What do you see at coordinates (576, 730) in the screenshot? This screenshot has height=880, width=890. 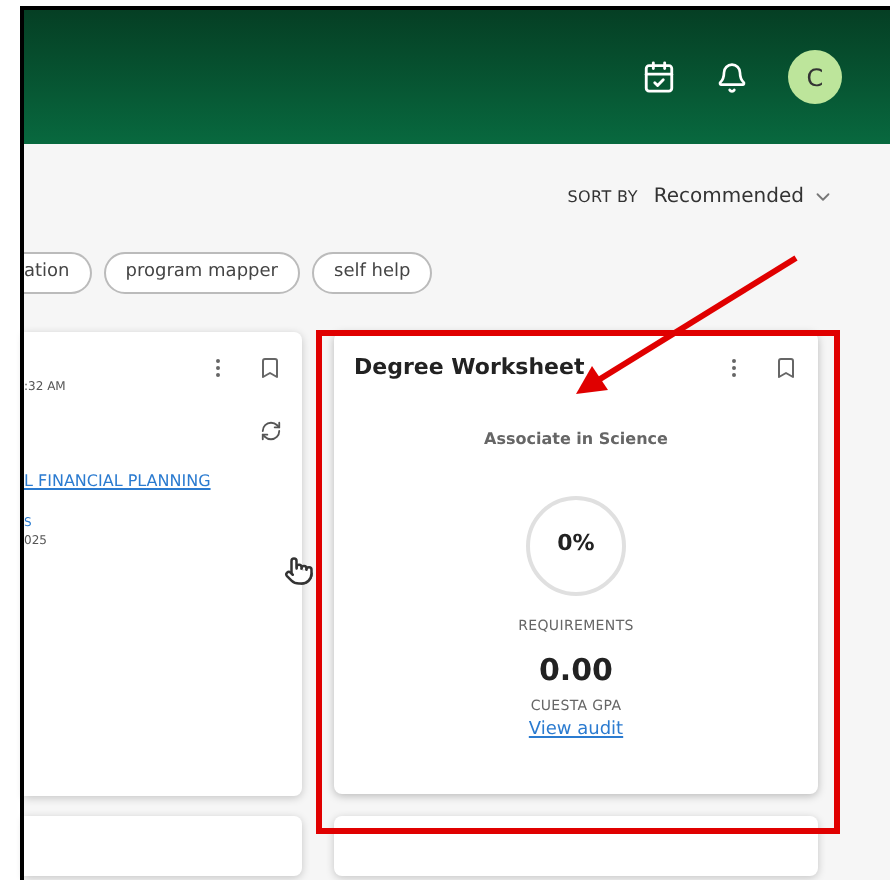 I see `view-audit-link: View audit` at bounding box center [576, 730].